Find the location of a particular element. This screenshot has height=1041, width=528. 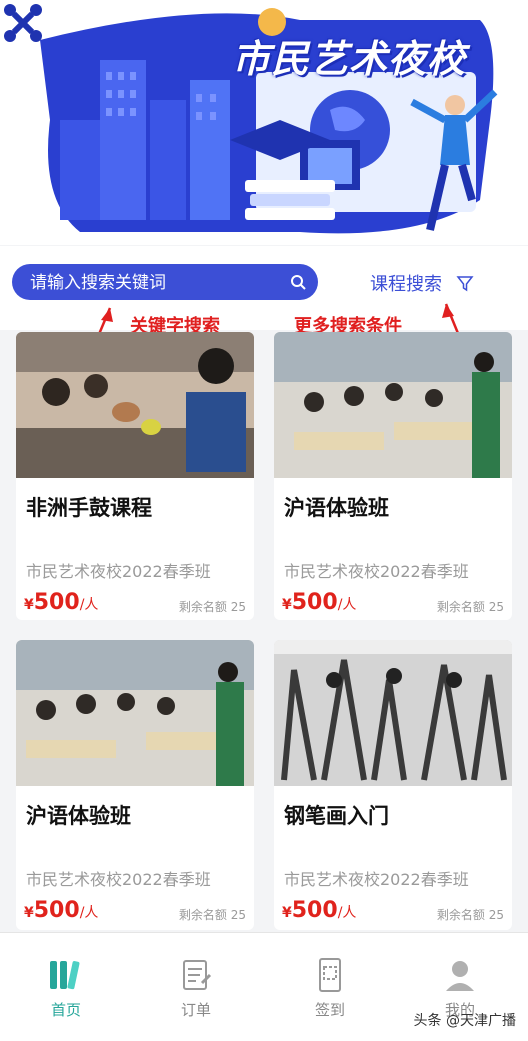

order-icon is located at coordinates (197, 975).